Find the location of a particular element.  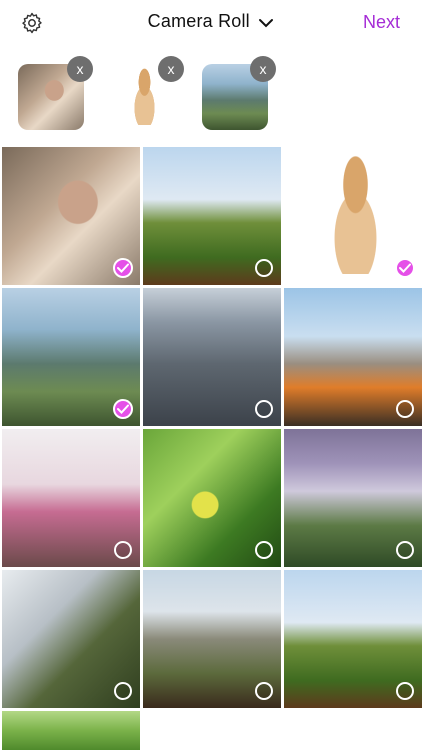

next-button: Next is located at coordinates (381, 22).